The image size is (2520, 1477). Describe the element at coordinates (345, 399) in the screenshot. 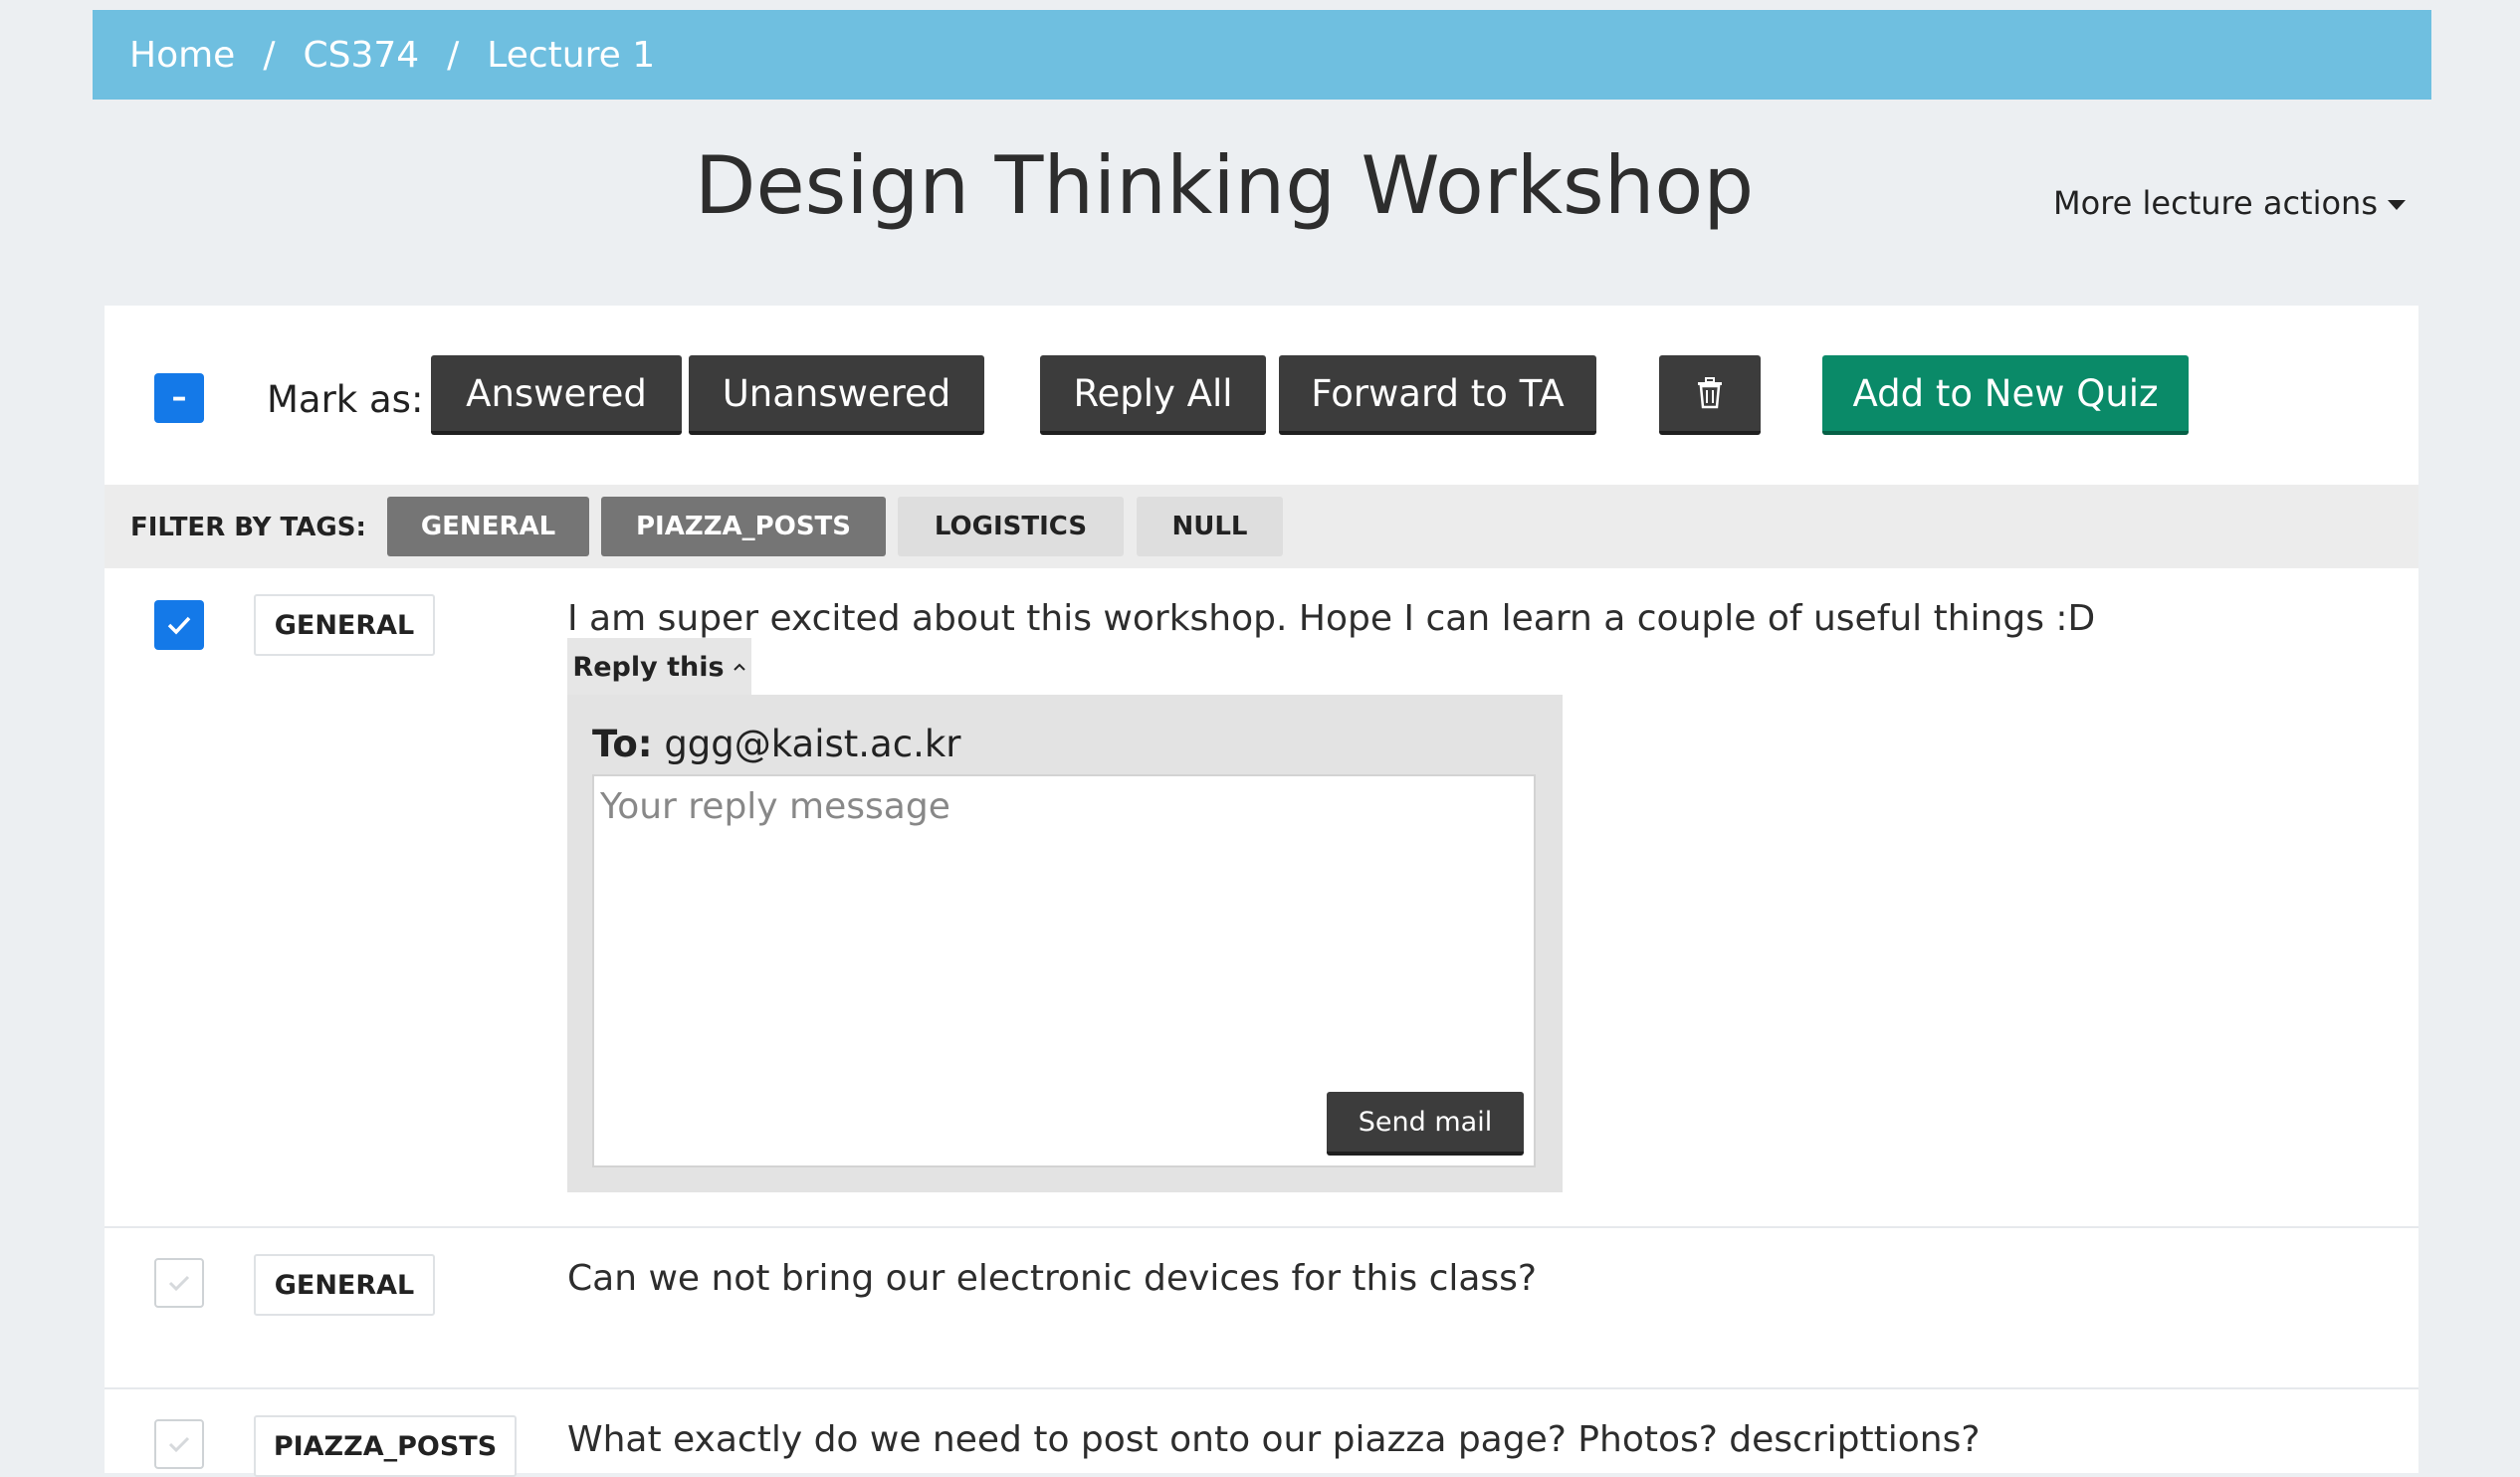

I see `mark-as-label: Mark as:` at that location.